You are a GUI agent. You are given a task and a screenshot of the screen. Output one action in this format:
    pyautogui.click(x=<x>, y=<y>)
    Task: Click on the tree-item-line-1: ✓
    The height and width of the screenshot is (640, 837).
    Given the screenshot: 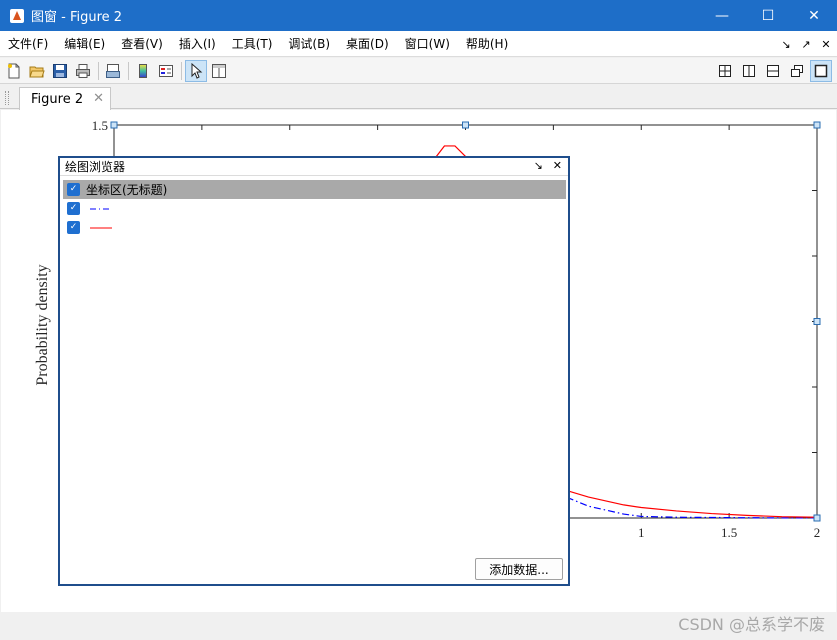 What is the action you would take?
    pyautogui.click(x=314, y=208)
    